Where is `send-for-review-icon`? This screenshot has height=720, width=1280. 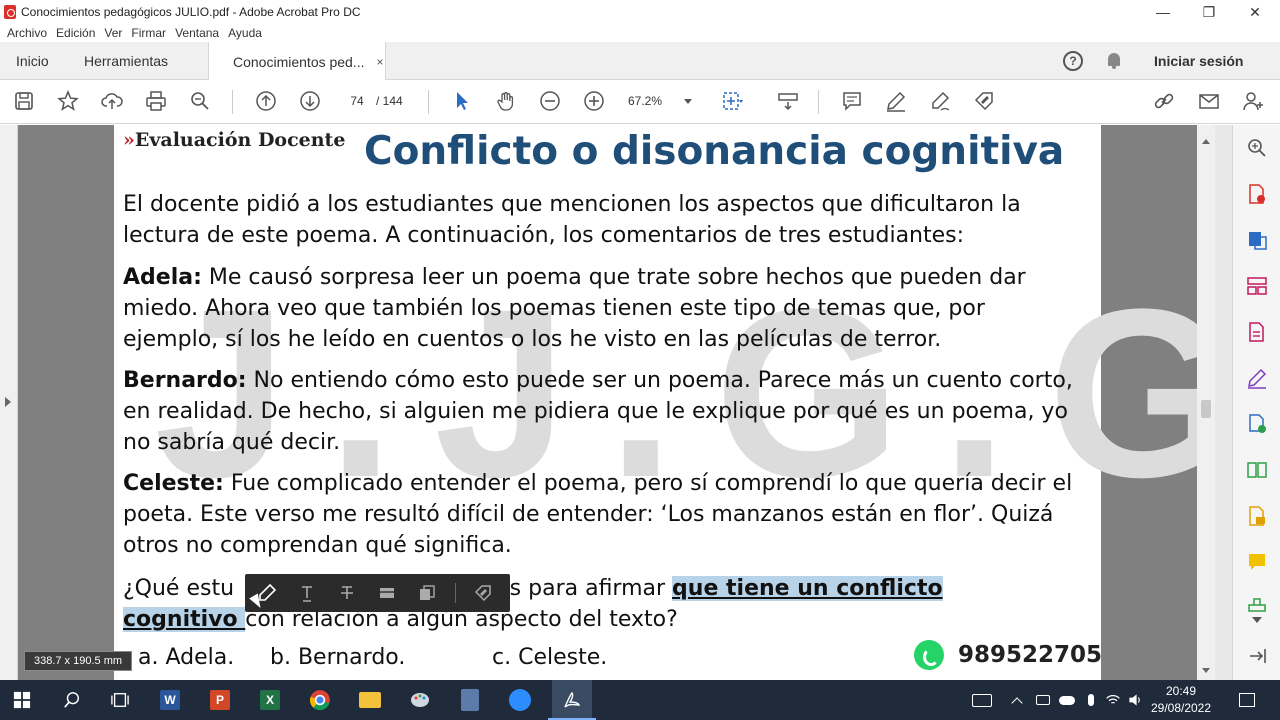 send-for-review-icon is located at coordinates (1257, 424).